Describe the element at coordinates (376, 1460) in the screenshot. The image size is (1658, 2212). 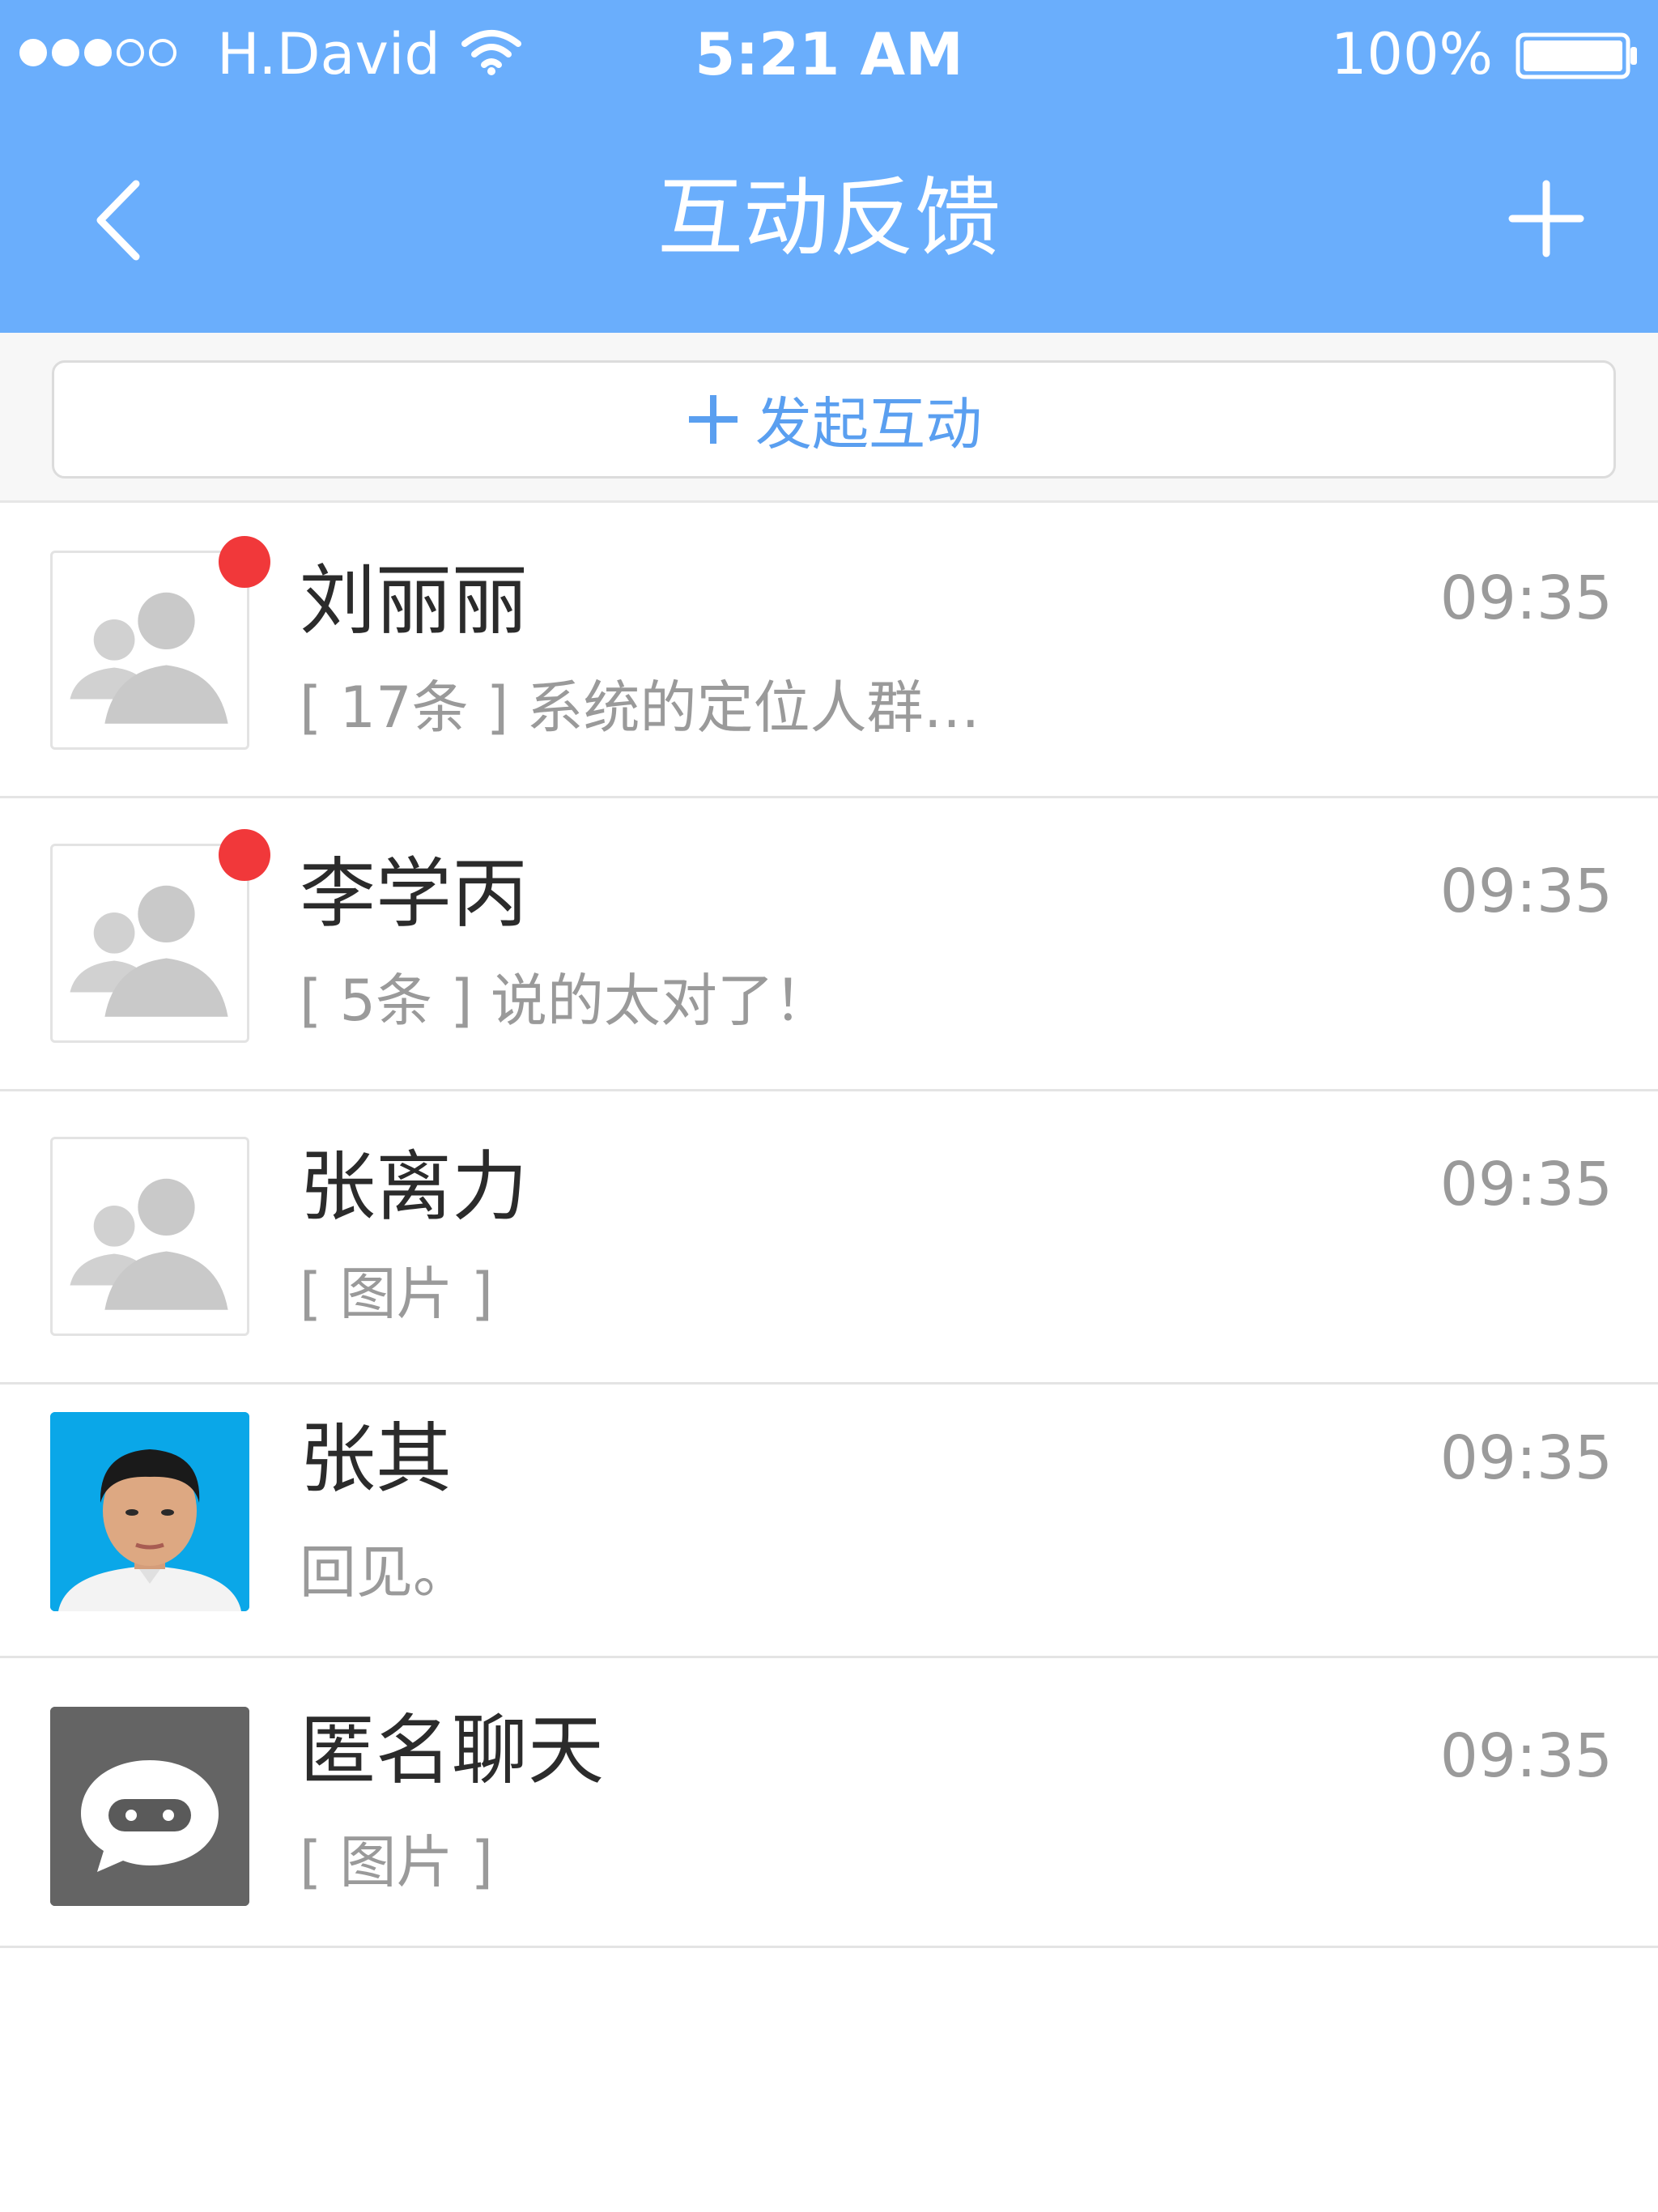
I see `contact-name: 张其` at that location.